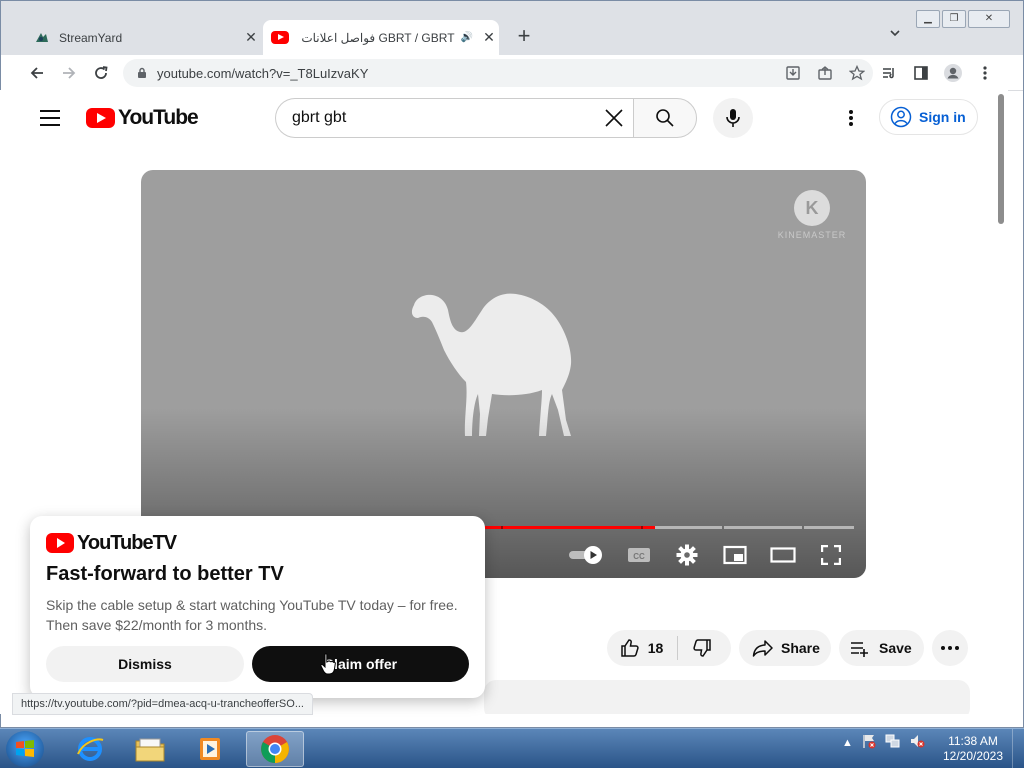 The width and height of the screenshot is (1024, 768). I want to click on clock-time: 11:38 AM, so click(973, 741).